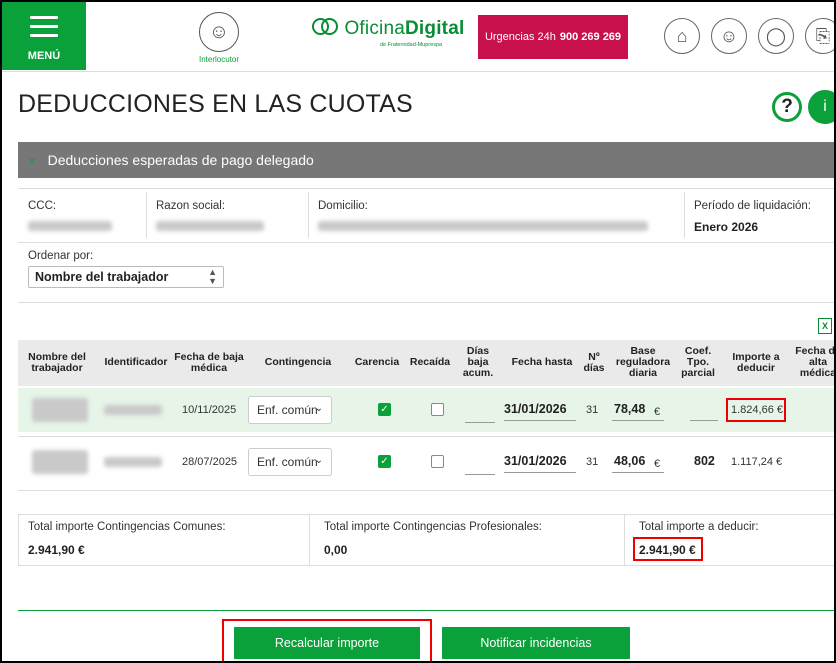  What do you see at coordinates (102, 277) in the screenshot?
I see `ordenar-value: Nombre del trabajador` at bounding box center [102, 277].